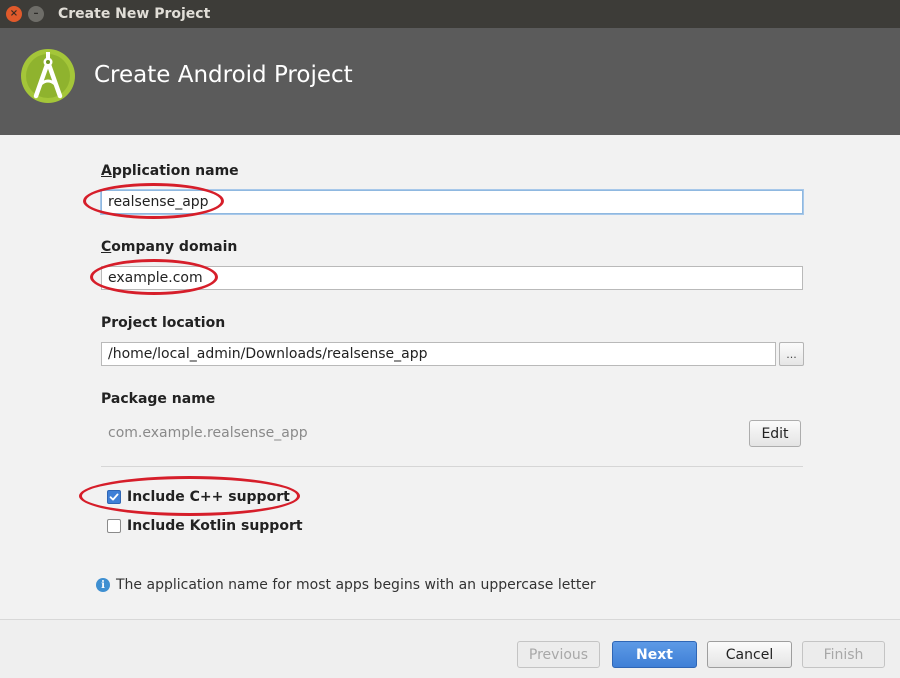 The width and height of the screenshot is (900, 678). What do you see at coordinates (558, 654) in the screenshot?
I see `previous-button: Previous` at bounding box center [558, 654].